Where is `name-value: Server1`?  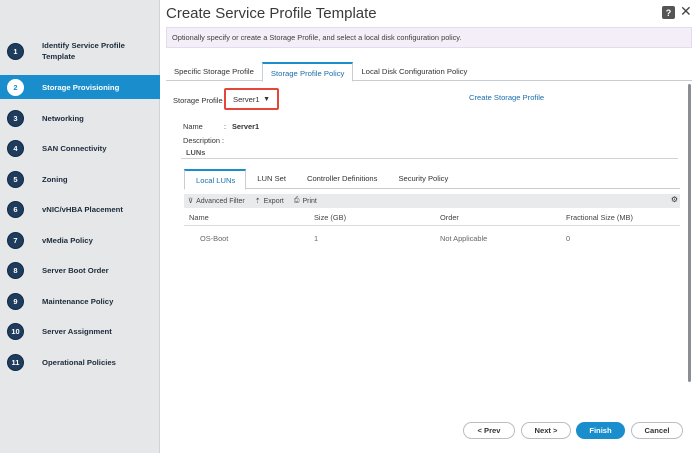 name-value: Server1 is located at coordinates (246, 126).